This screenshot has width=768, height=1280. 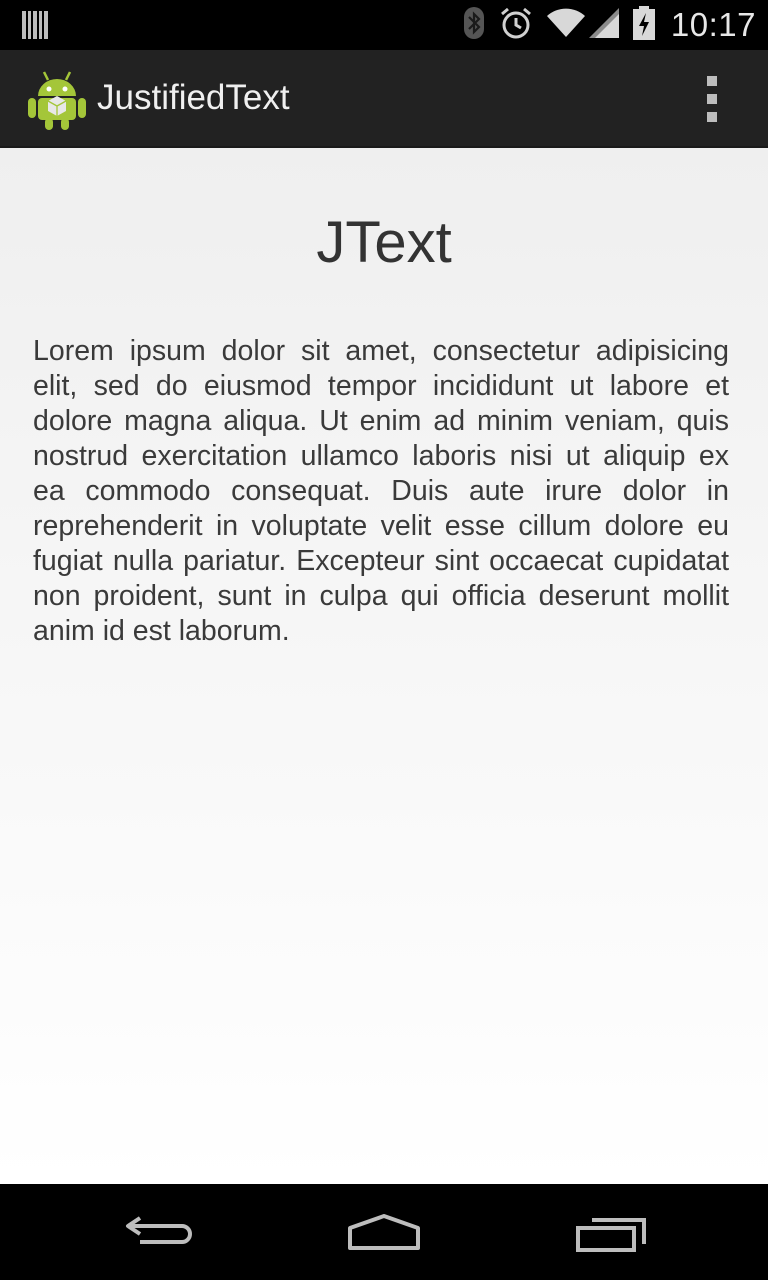 I want to click on android-robot-icon, so click(x=57, y=98).